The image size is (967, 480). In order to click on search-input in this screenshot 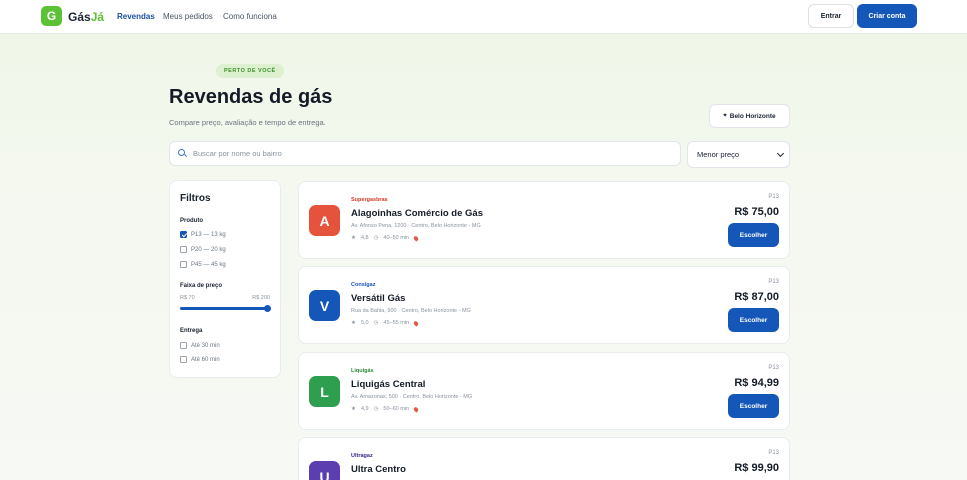, I will do `click(423, 153)`.